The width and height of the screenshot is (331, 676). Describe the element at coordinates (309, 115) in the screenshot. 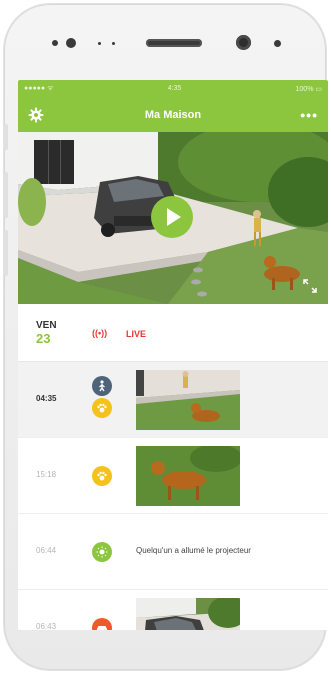

I see `more-menu-button: •••` at that location.